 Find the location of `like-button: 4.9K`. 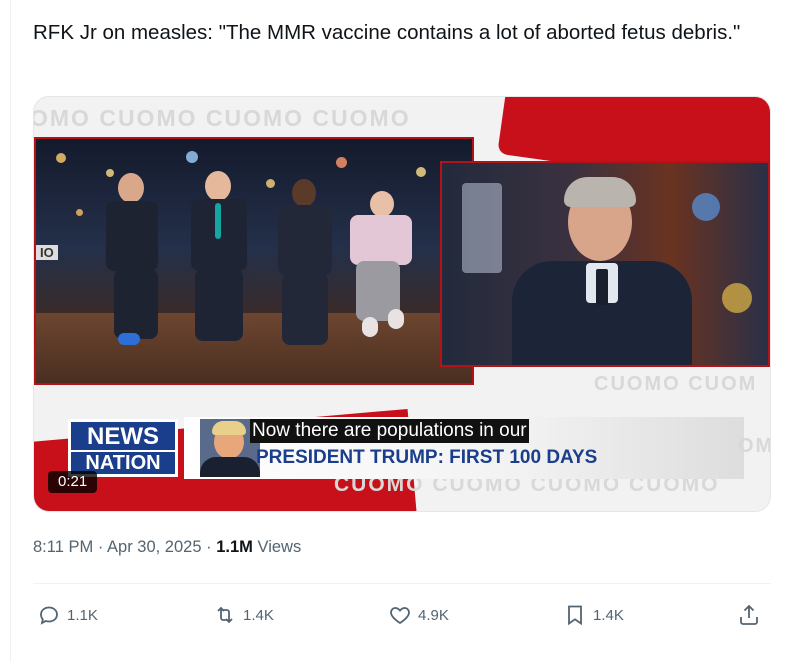

like-button: 4.9K is located at coordinates (418, 615).